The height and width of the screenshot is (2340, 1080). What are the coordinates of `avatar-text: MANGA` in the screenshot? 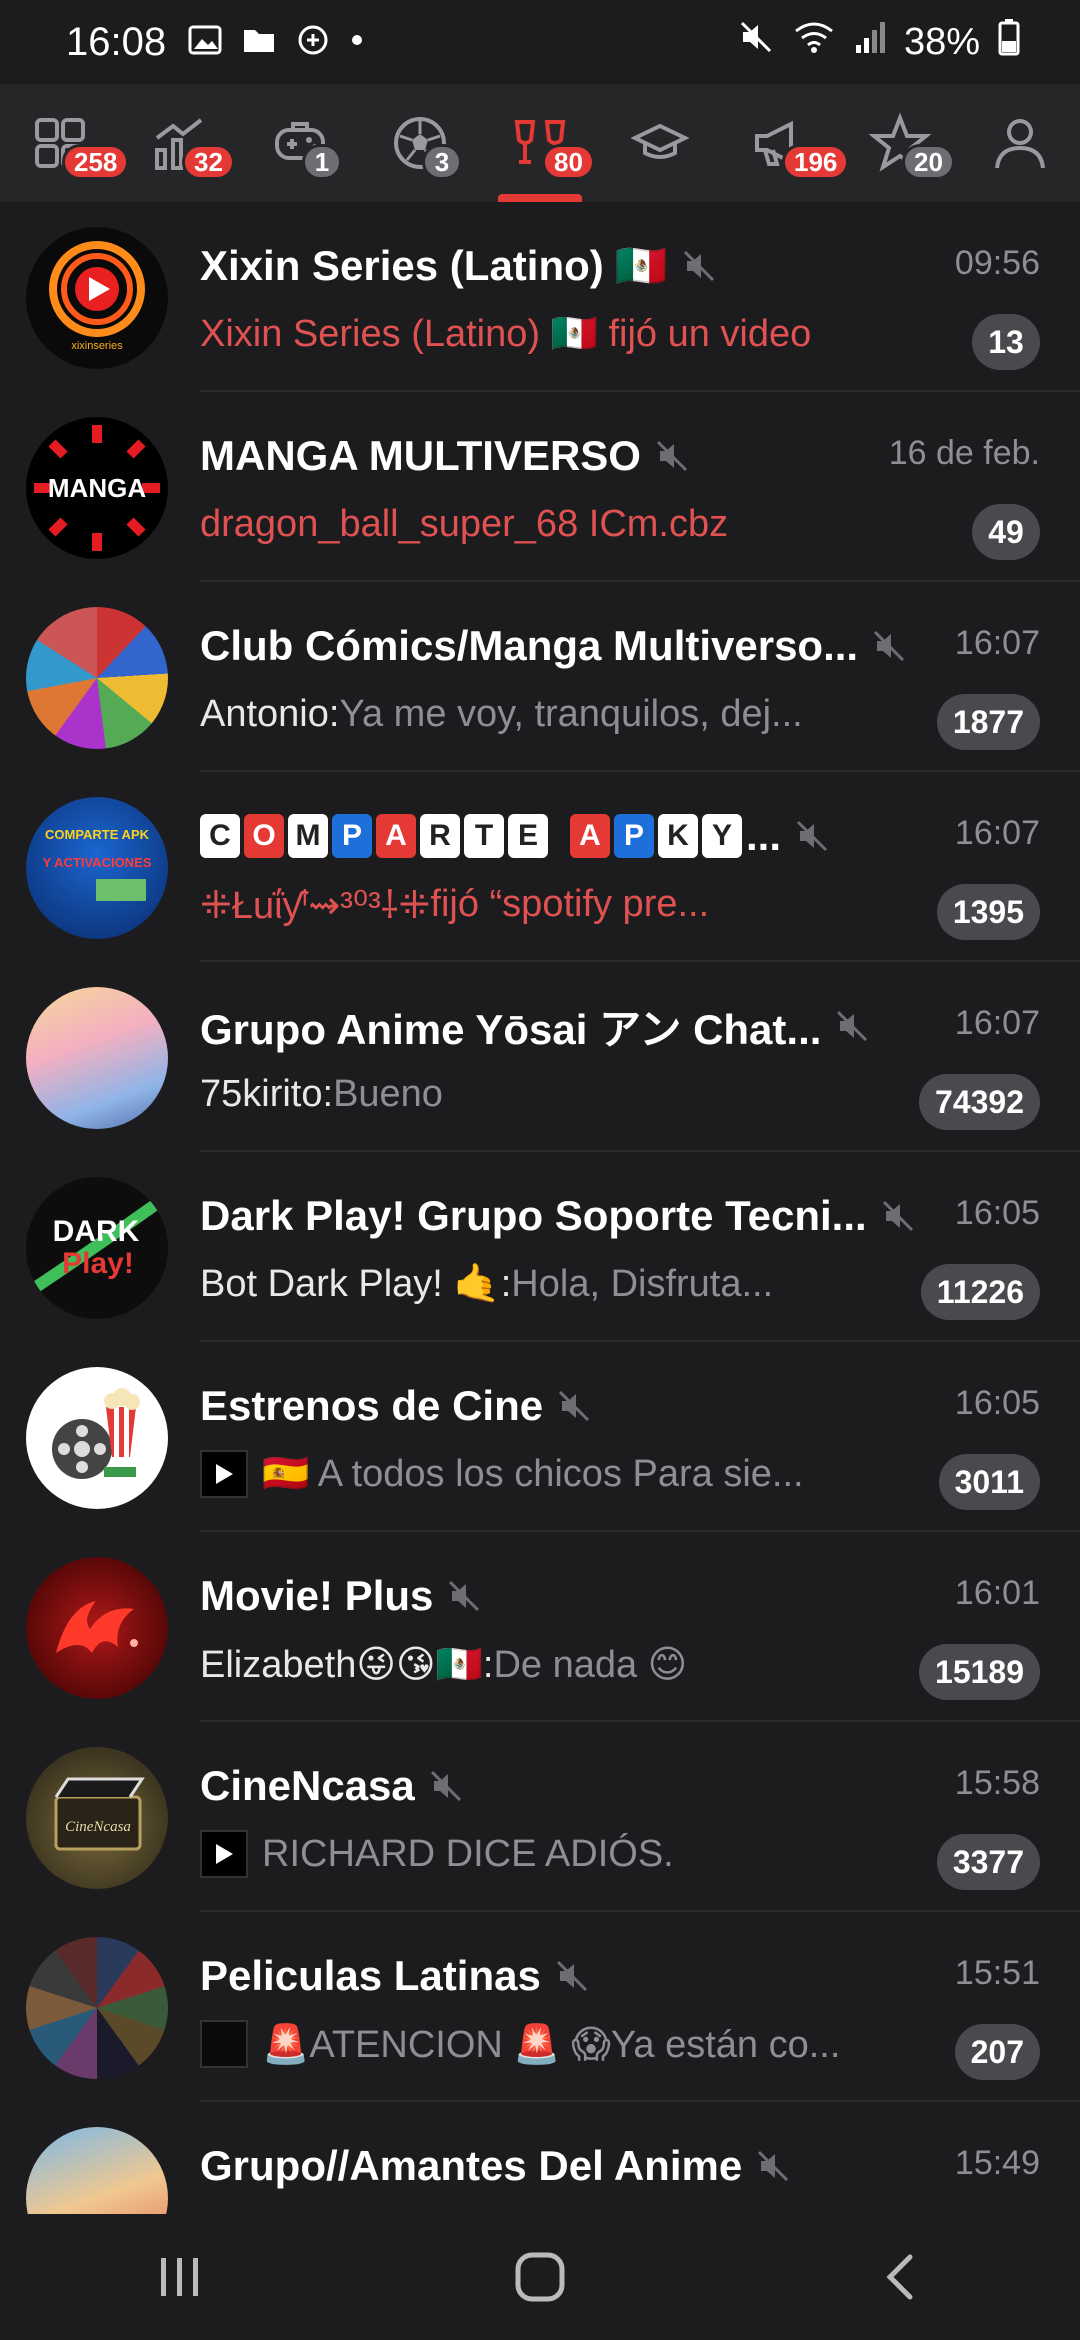 It's located at (97, 488).